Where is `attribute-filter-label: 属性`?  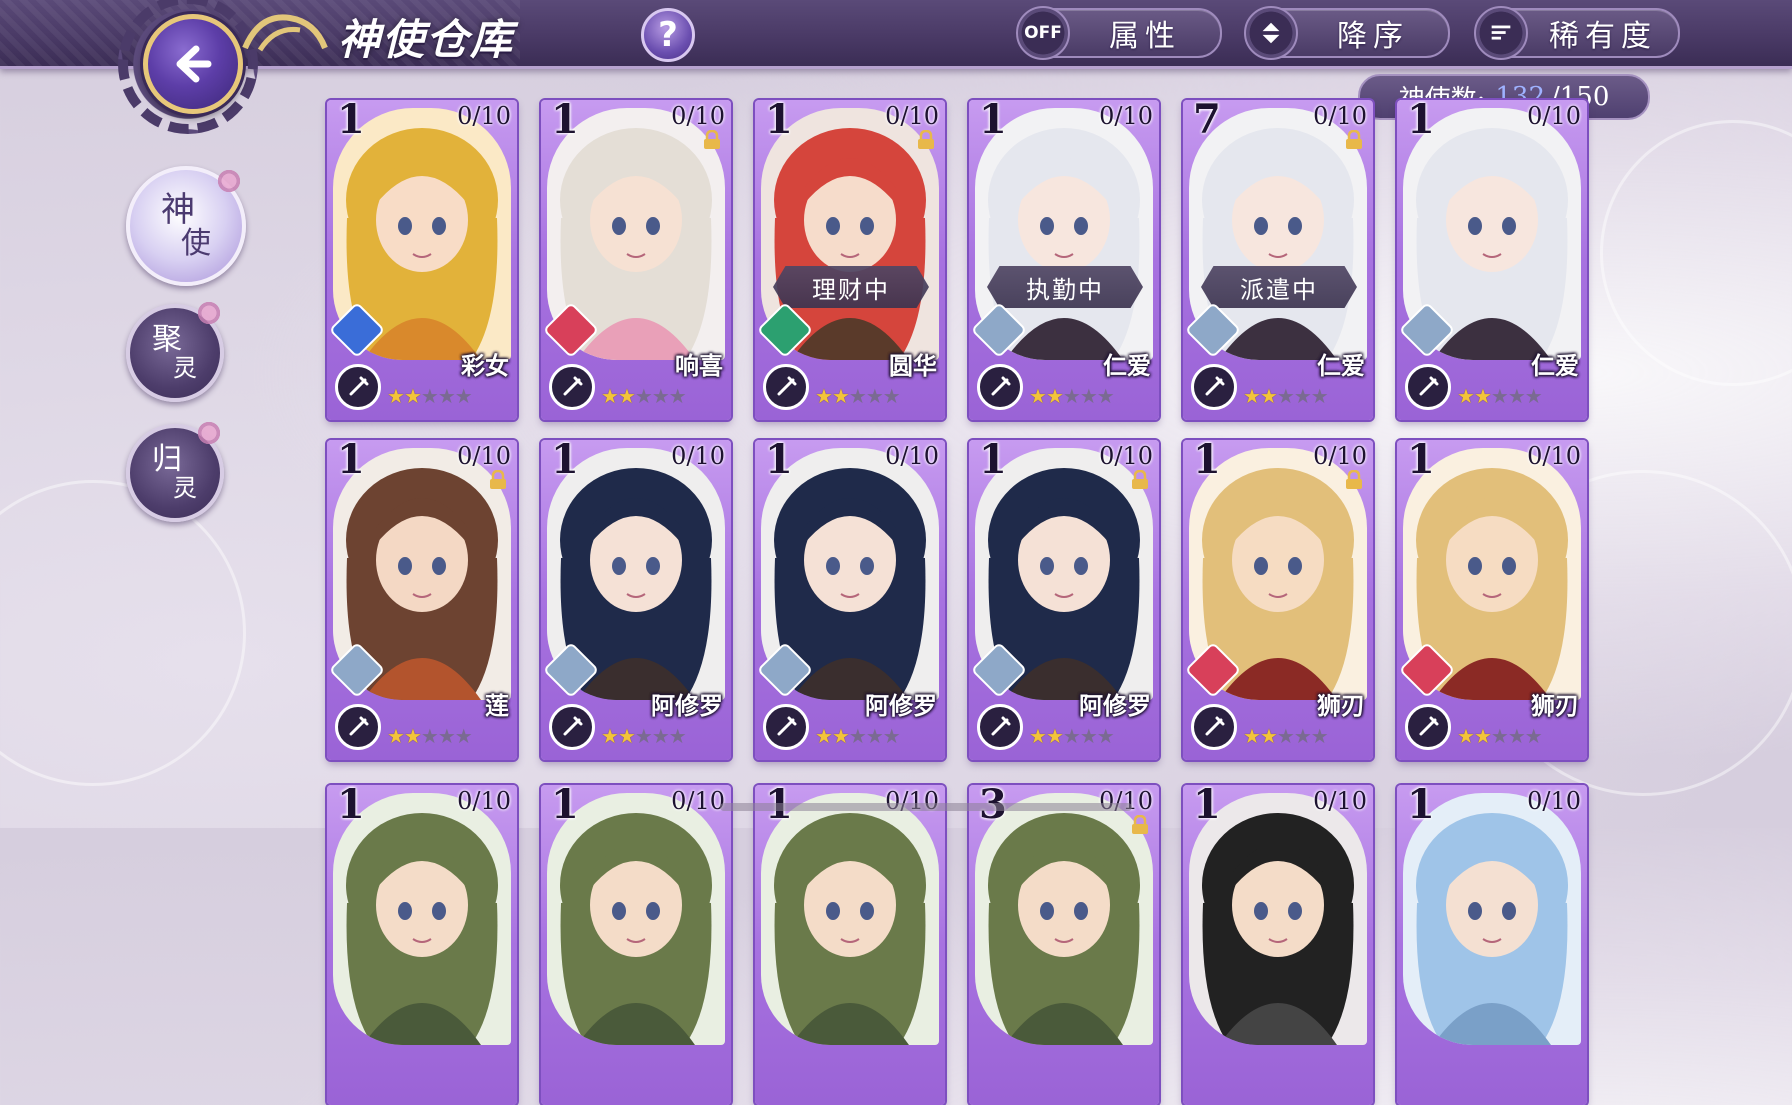
attribute-filter-label: 属性 is located at coordinates (1145, 36).